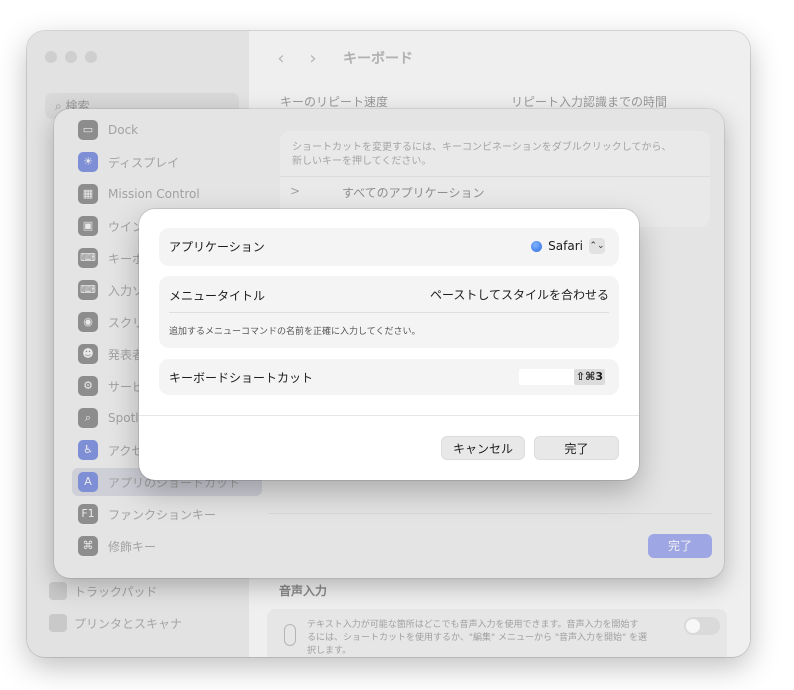  Describe the element at coordinates (597, 246) in the screenshot. I see `chevron-up-down-icon: ⌃⌄` at that location.